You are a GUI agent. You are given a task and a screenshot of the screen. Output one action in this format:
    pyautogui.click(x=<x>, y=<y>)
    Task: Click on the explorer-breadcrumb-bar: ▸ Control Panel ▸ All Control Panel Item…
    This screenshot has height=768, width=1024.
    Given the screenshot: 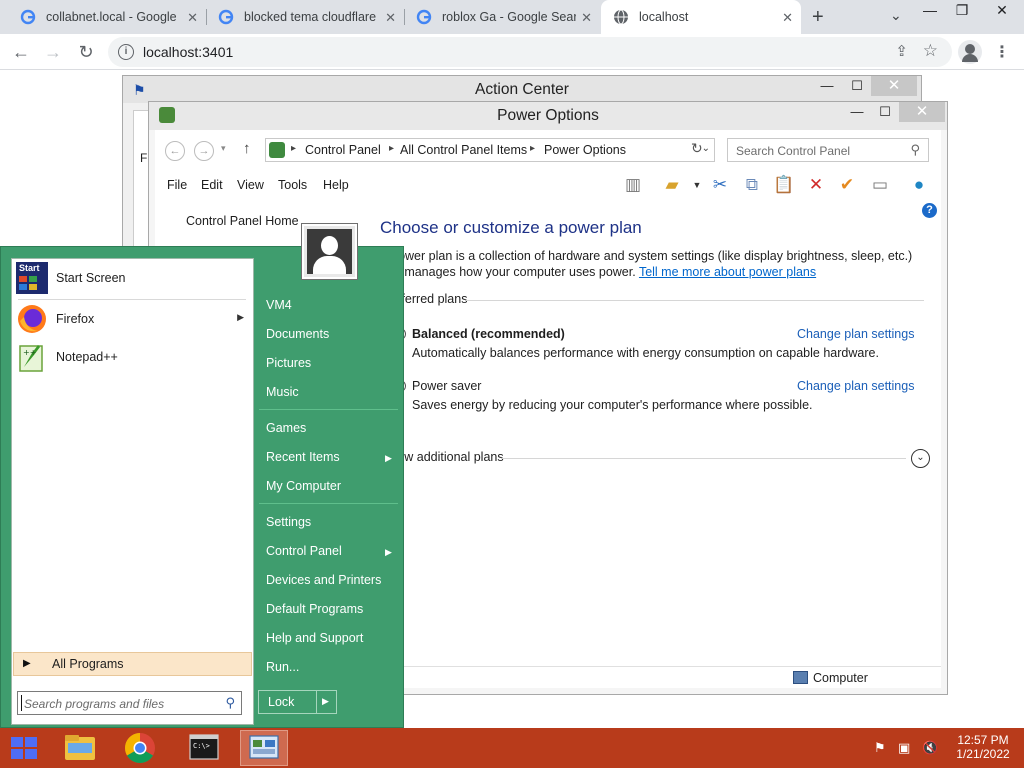 What is the action you would take?
    pyautogui.click(x=490, y=150)
    